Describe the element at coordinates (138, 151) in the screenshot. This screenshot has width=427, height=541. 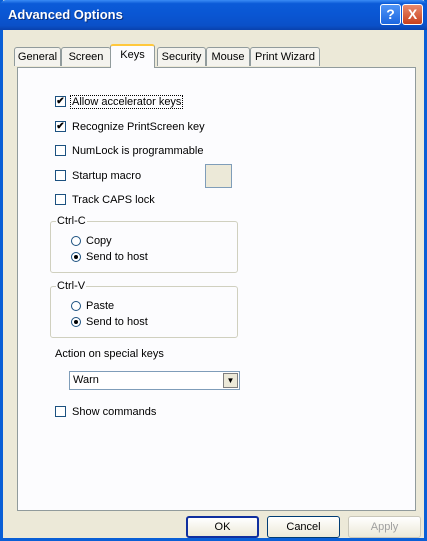
I see `numlock-programmable-label: NumLock is programmable` at that location.